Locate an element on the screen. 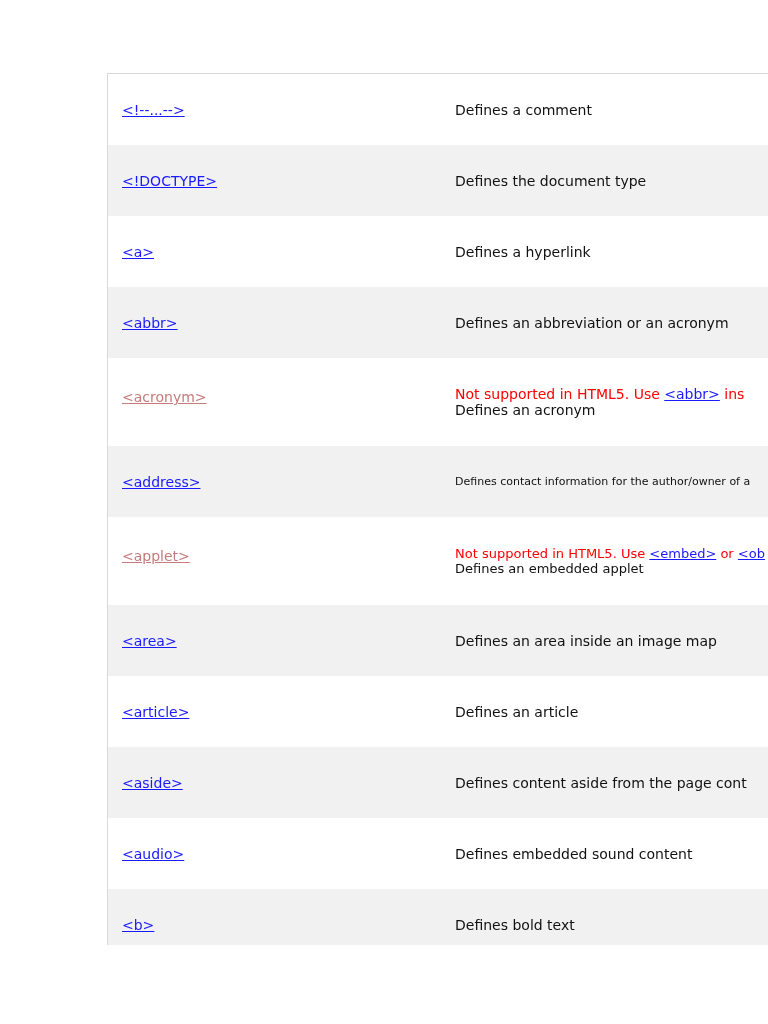 The image size is (768, 1024). tag-description: Defines an area inside an image map is located at coordinates (586, 640).